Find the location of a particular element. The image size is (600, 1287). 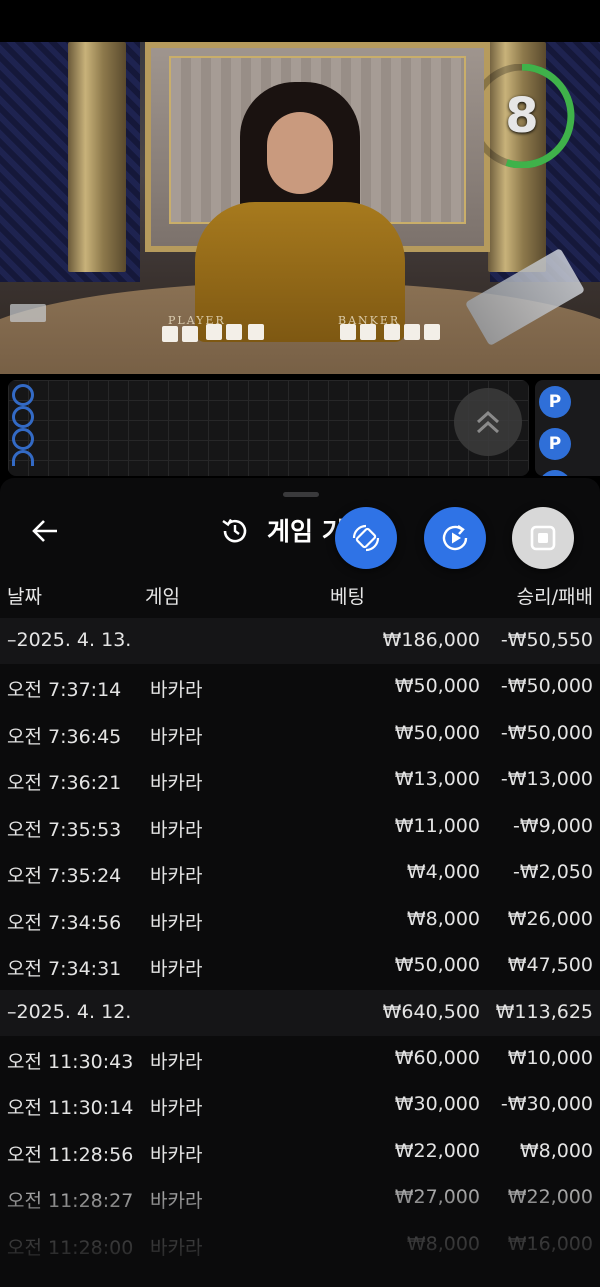

column-header-result: 승리/패배 is located at coordinates (554, 597).